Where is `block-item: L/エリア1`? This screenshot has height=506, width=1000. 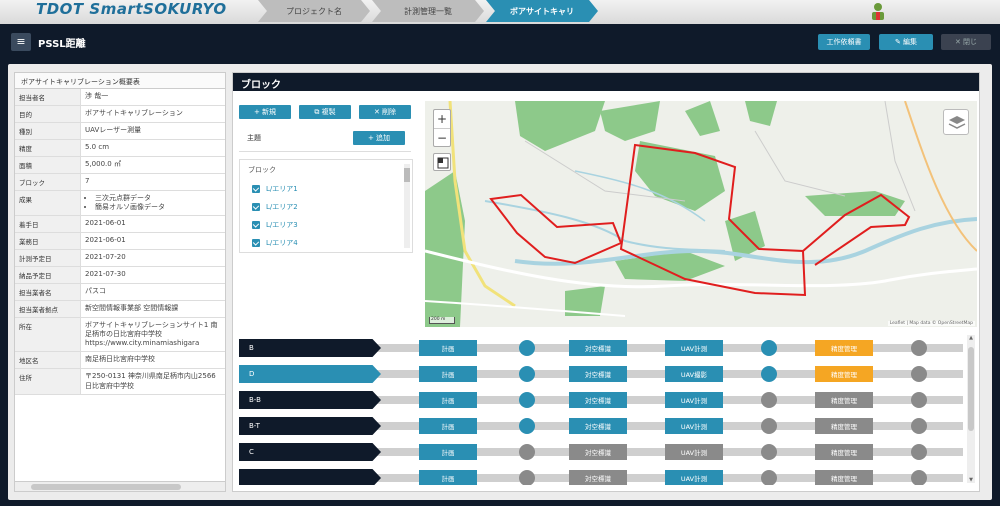 block-item: L/エリア1 is located at coordinates (326, 189).